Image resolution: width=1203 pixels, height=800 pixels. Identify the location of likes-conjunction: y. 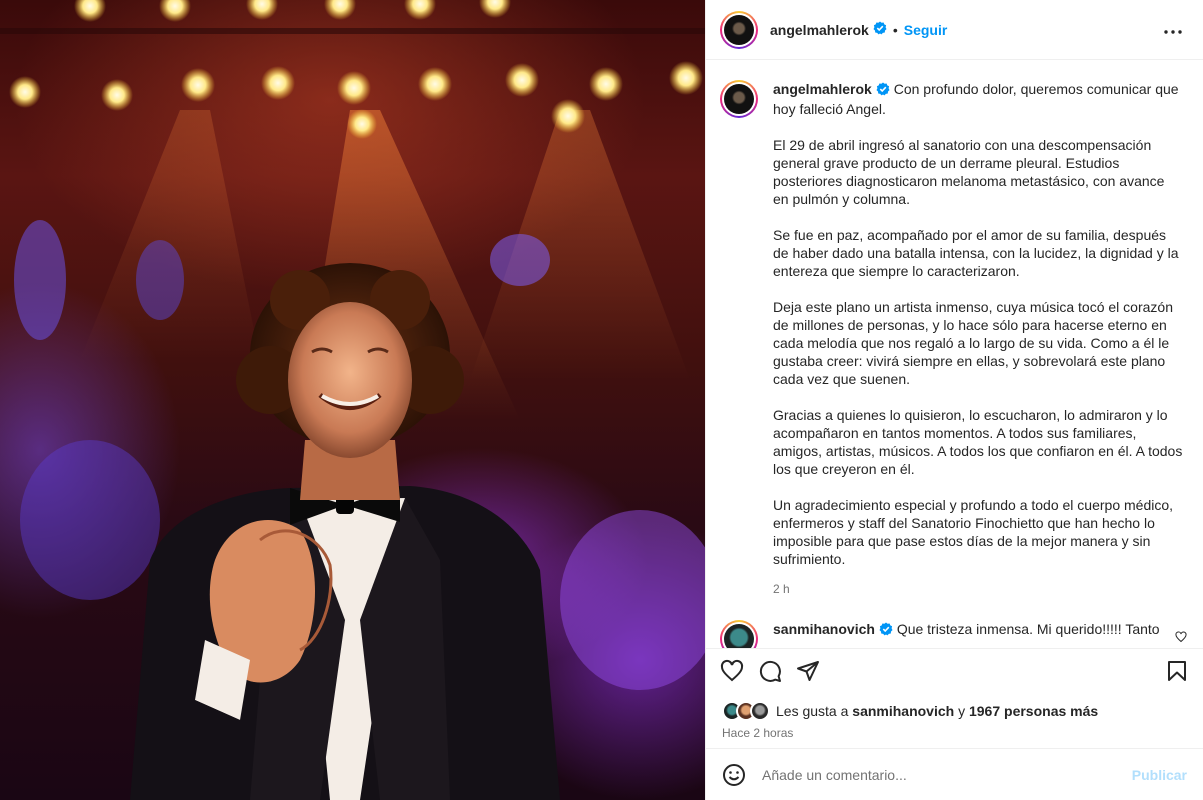
(962, 711).